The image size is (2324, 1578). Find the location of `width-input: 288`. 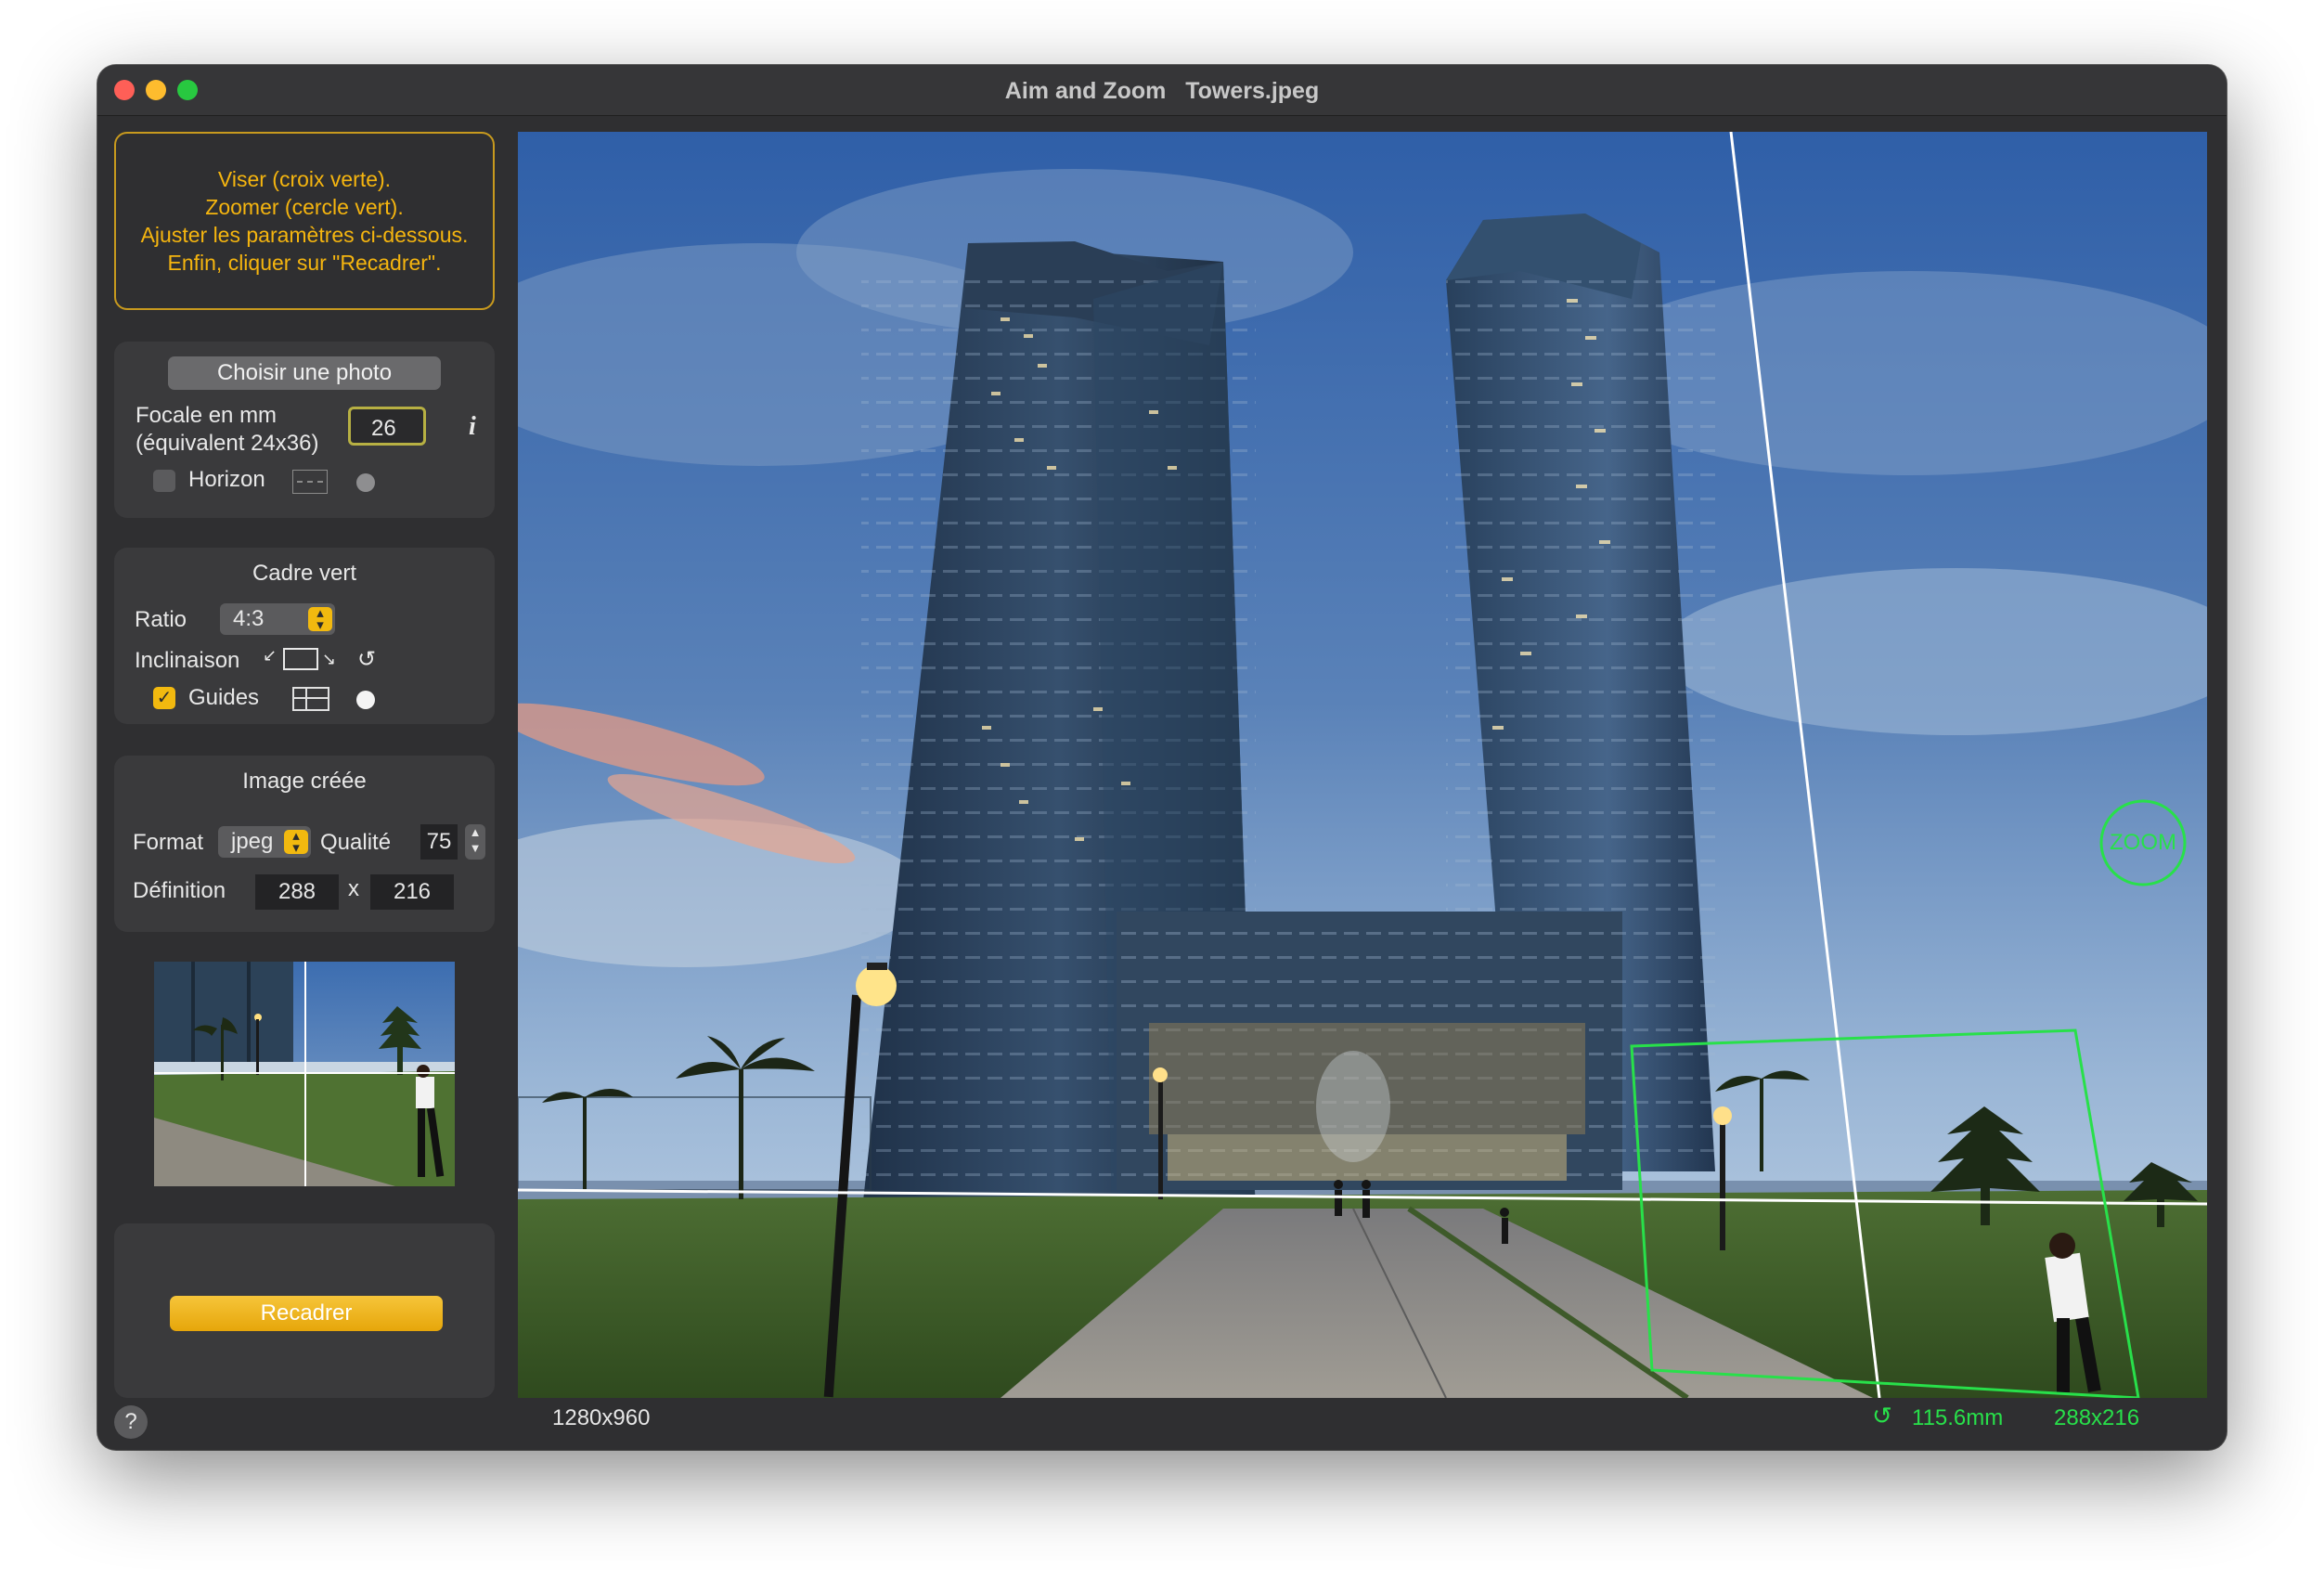

width-input: 288 is located at coordinates (297, 892).